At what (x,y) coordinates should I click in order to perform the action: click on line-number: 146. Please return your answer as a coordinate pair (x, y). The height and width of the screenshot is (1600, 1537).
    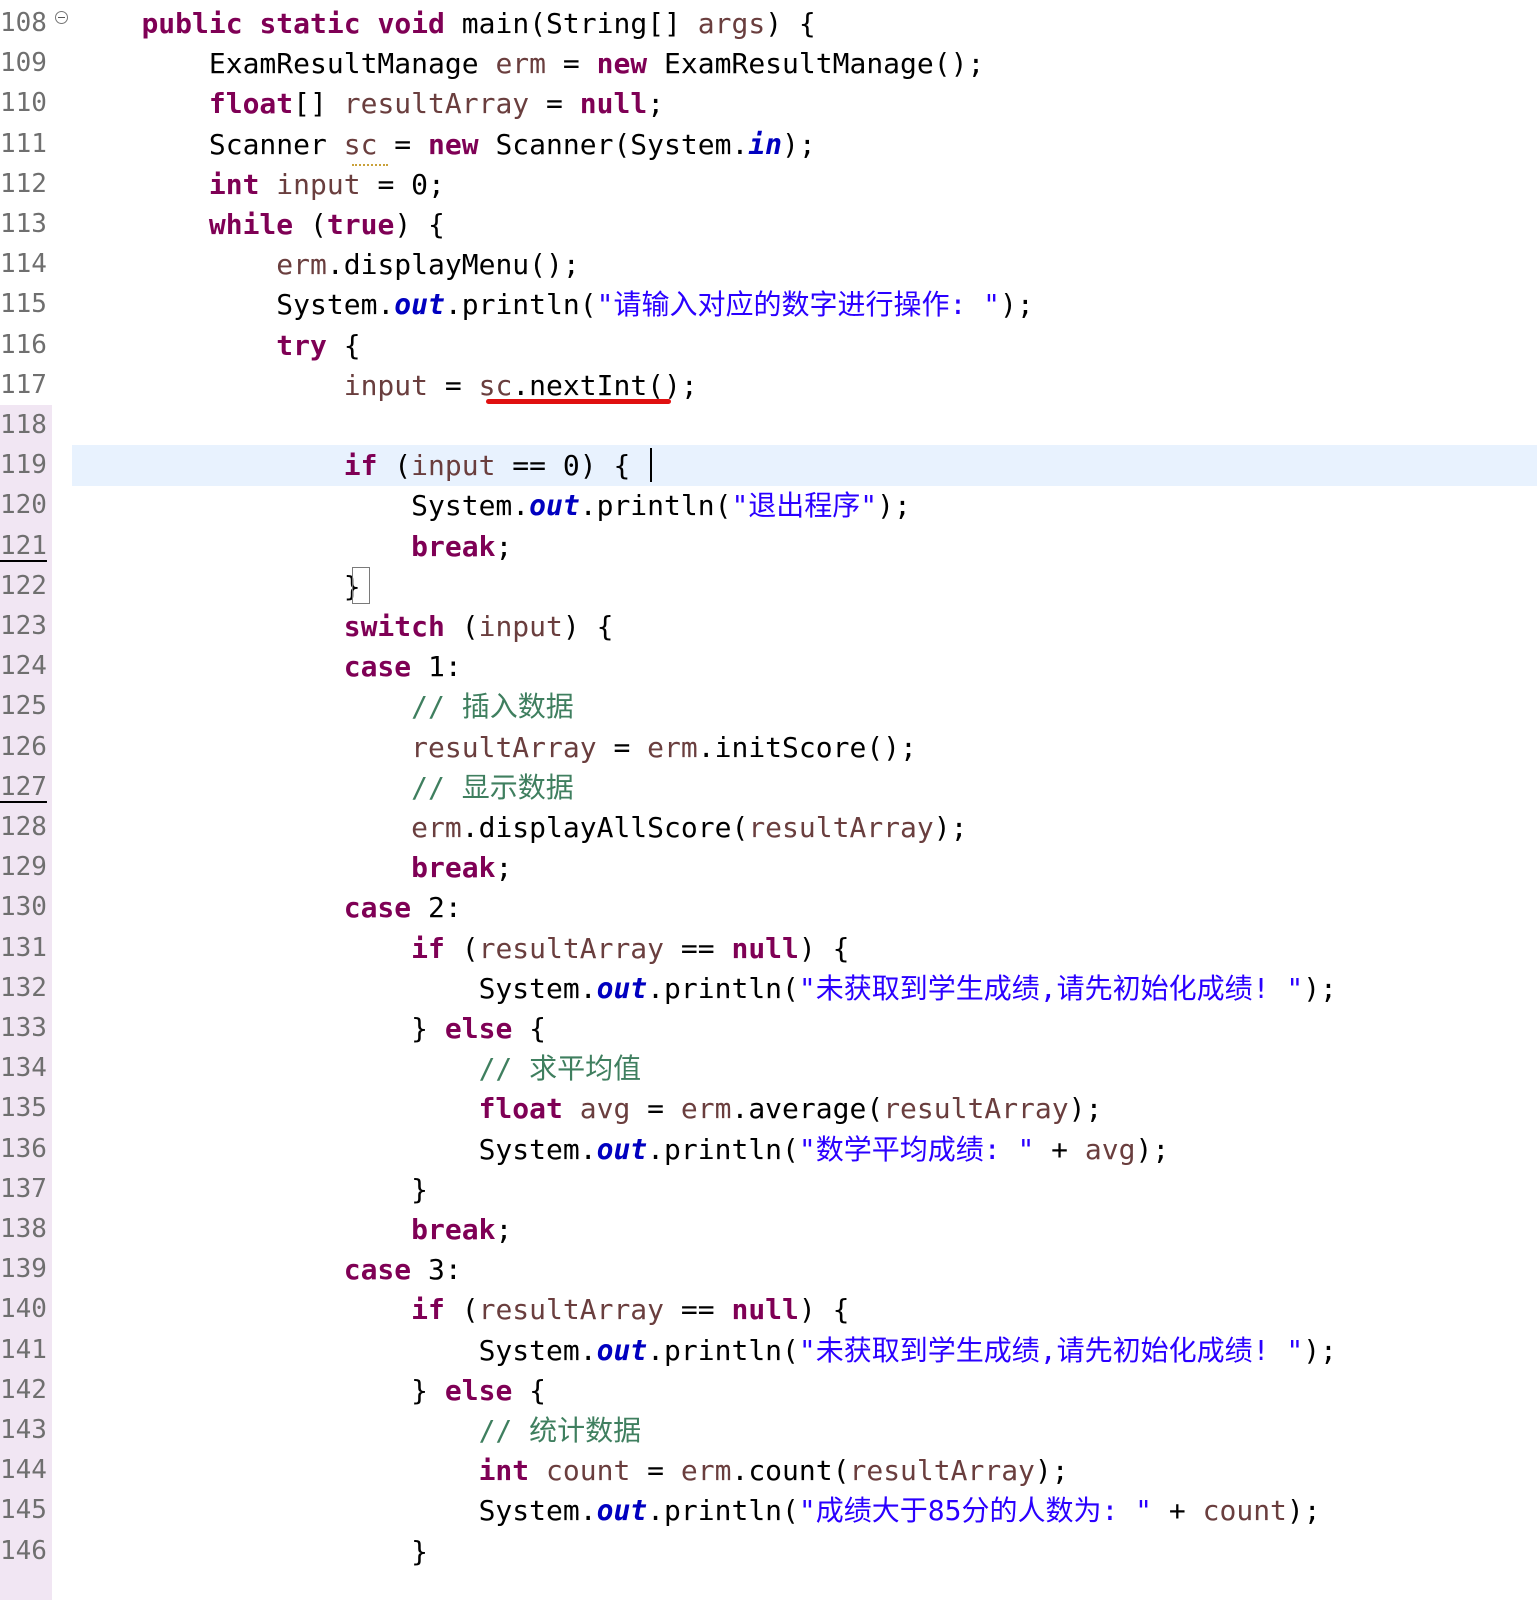
    Looking at the image, I should click on (23, 1550).